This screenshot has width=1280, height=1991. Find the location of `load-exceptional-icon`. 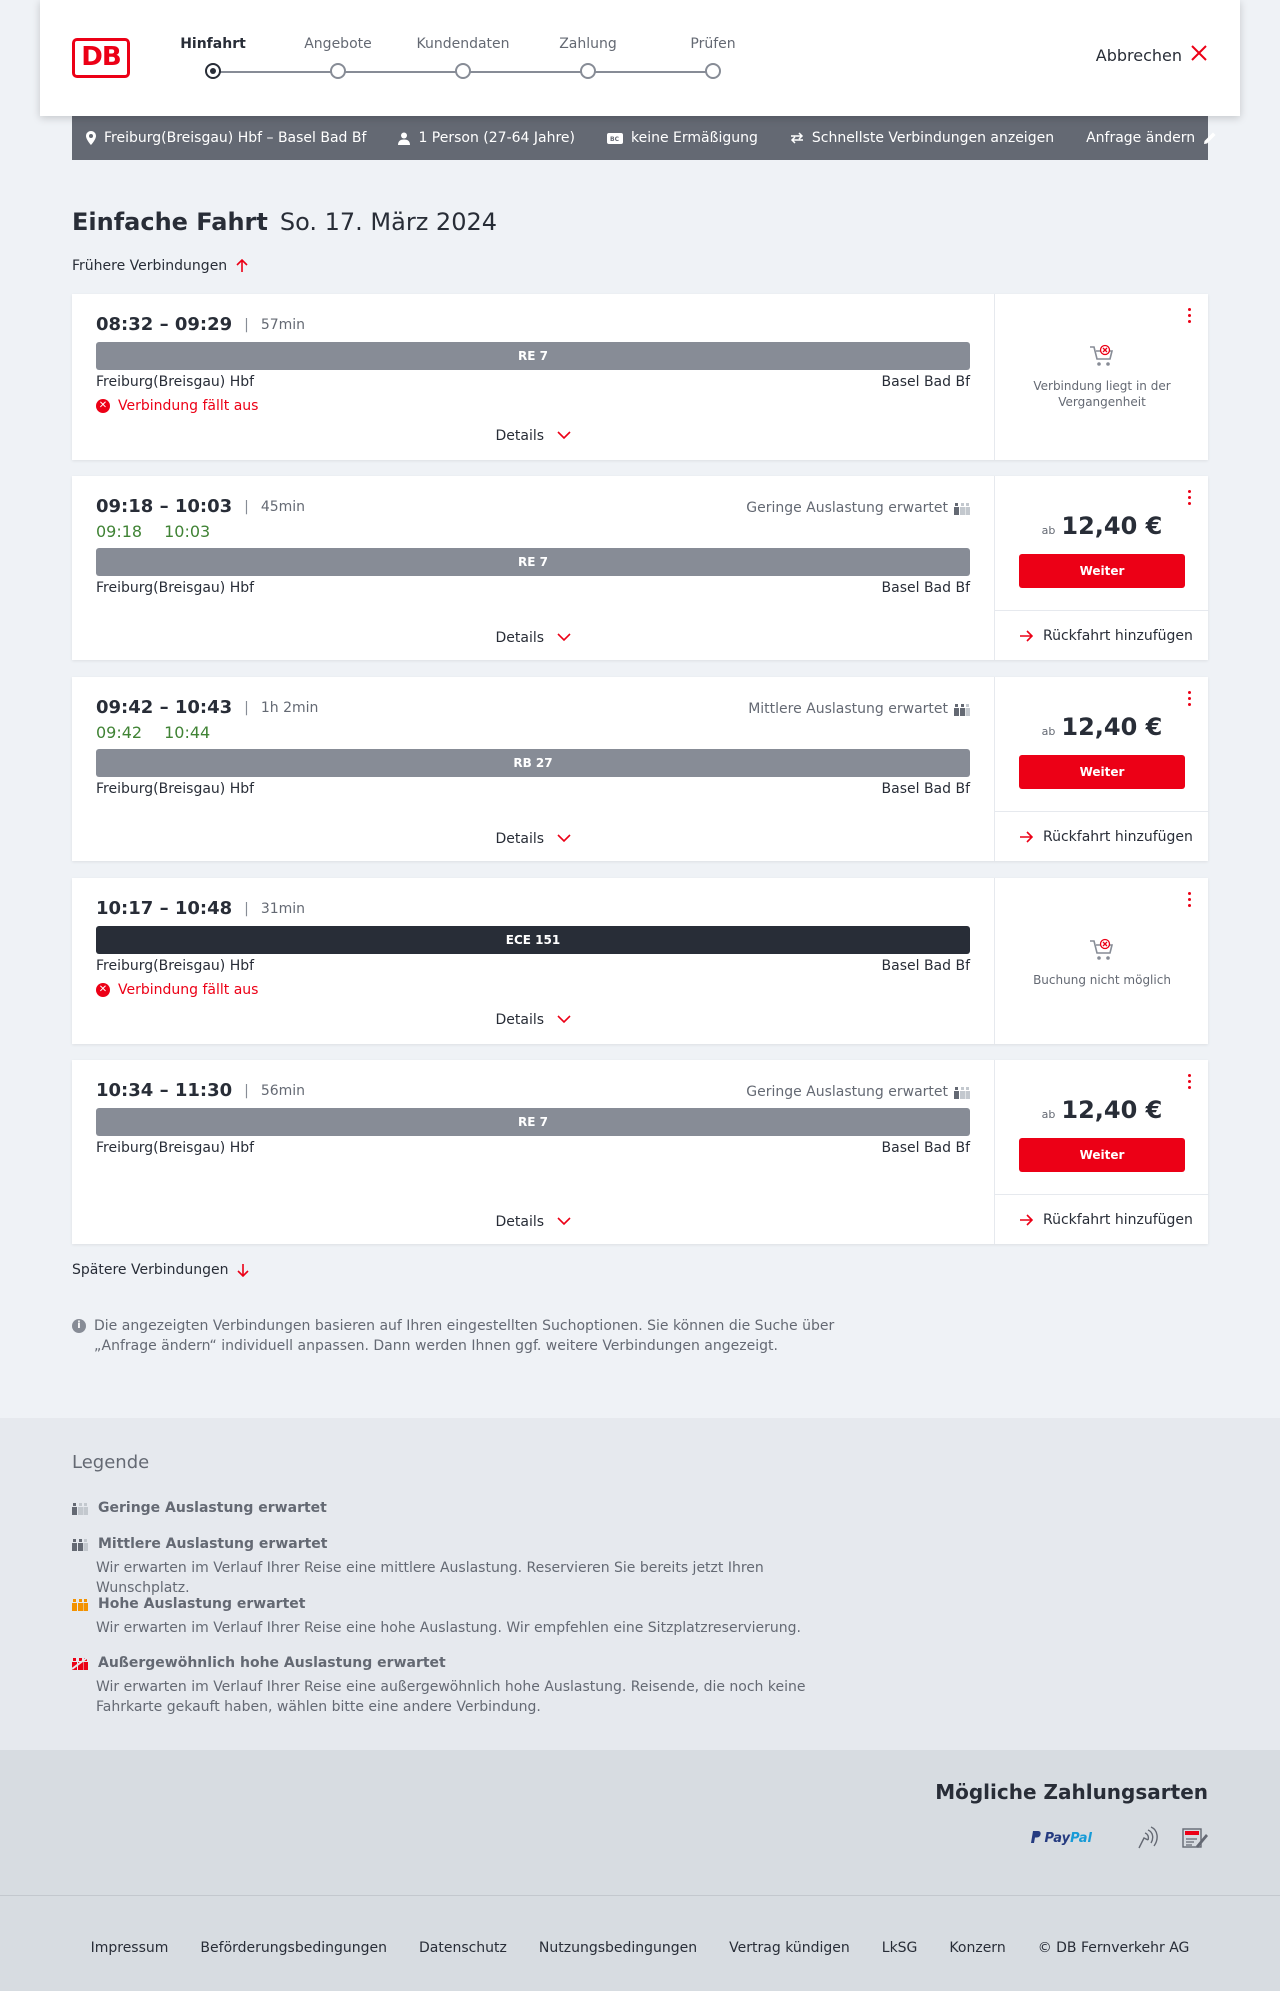

load-exceptional-icon is located at coordinates (80, 1663).